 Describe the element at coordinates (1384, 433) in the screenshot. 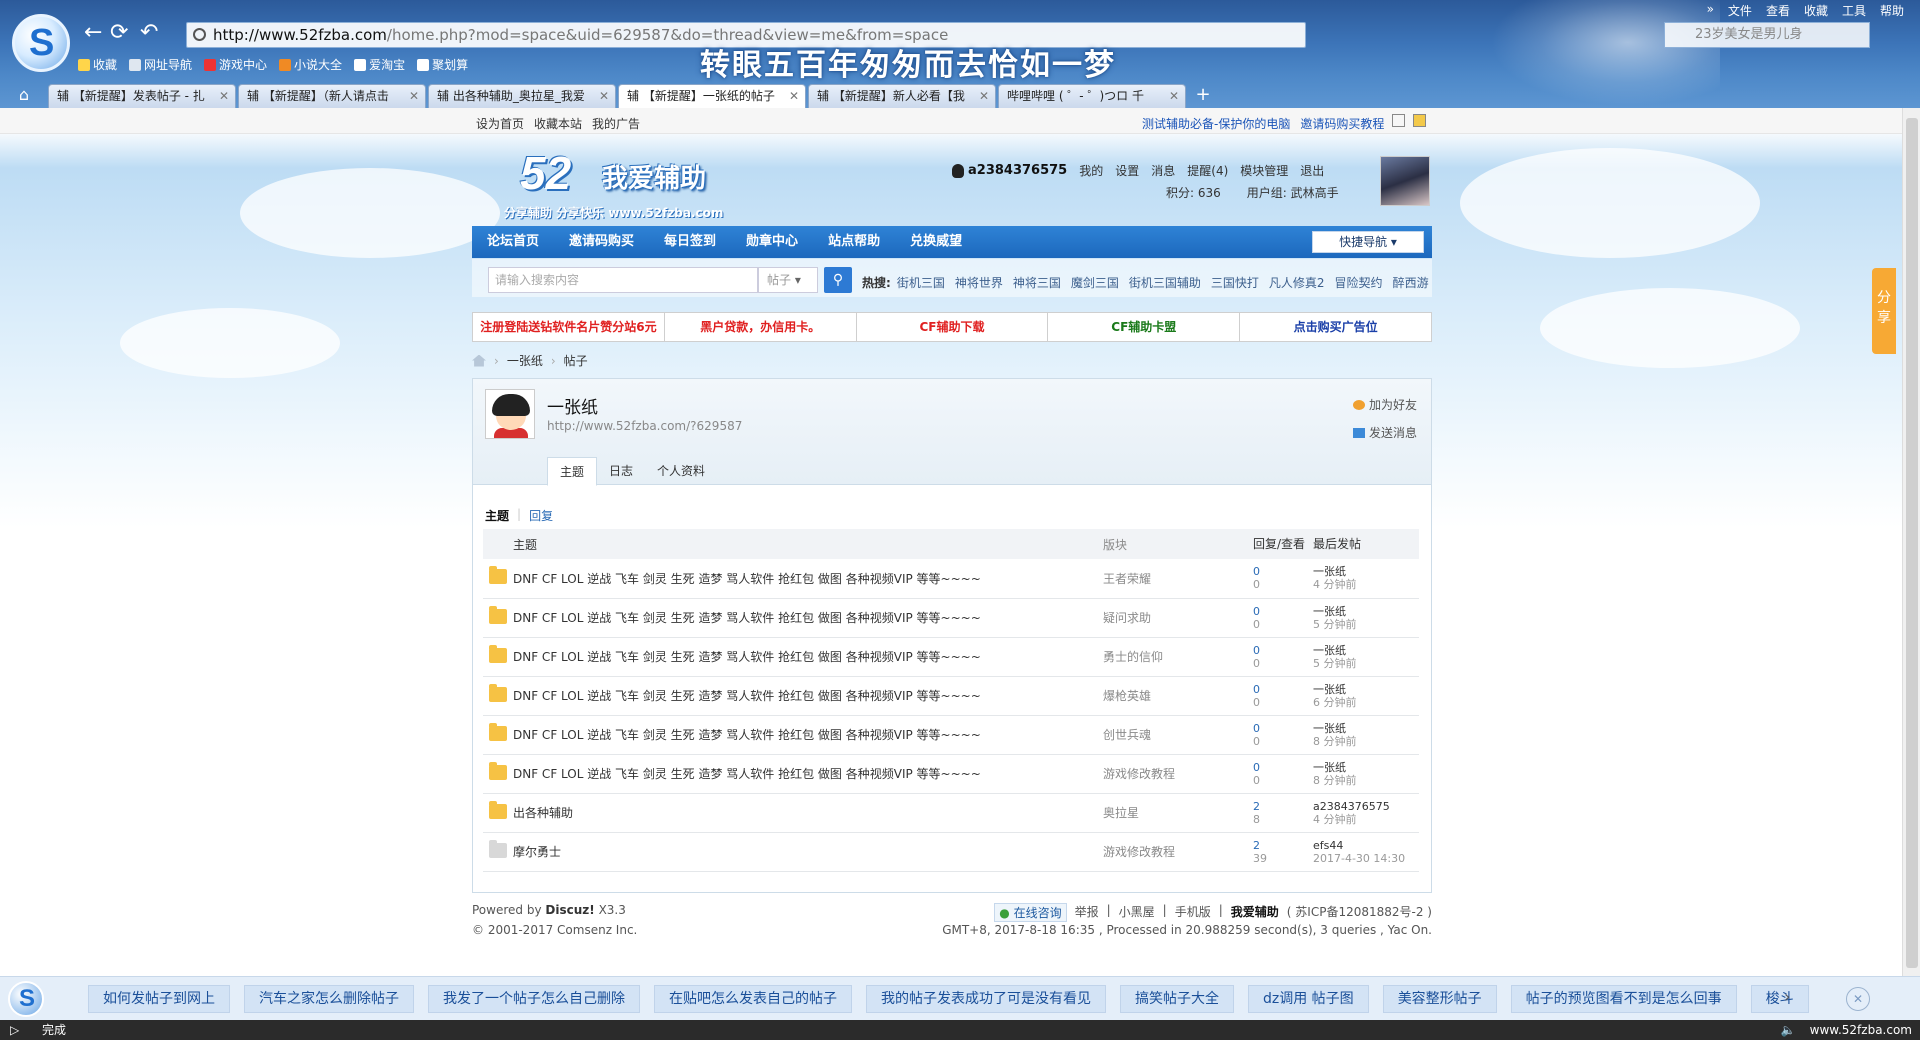

I see `send-message-button: 发送消息` at that location.